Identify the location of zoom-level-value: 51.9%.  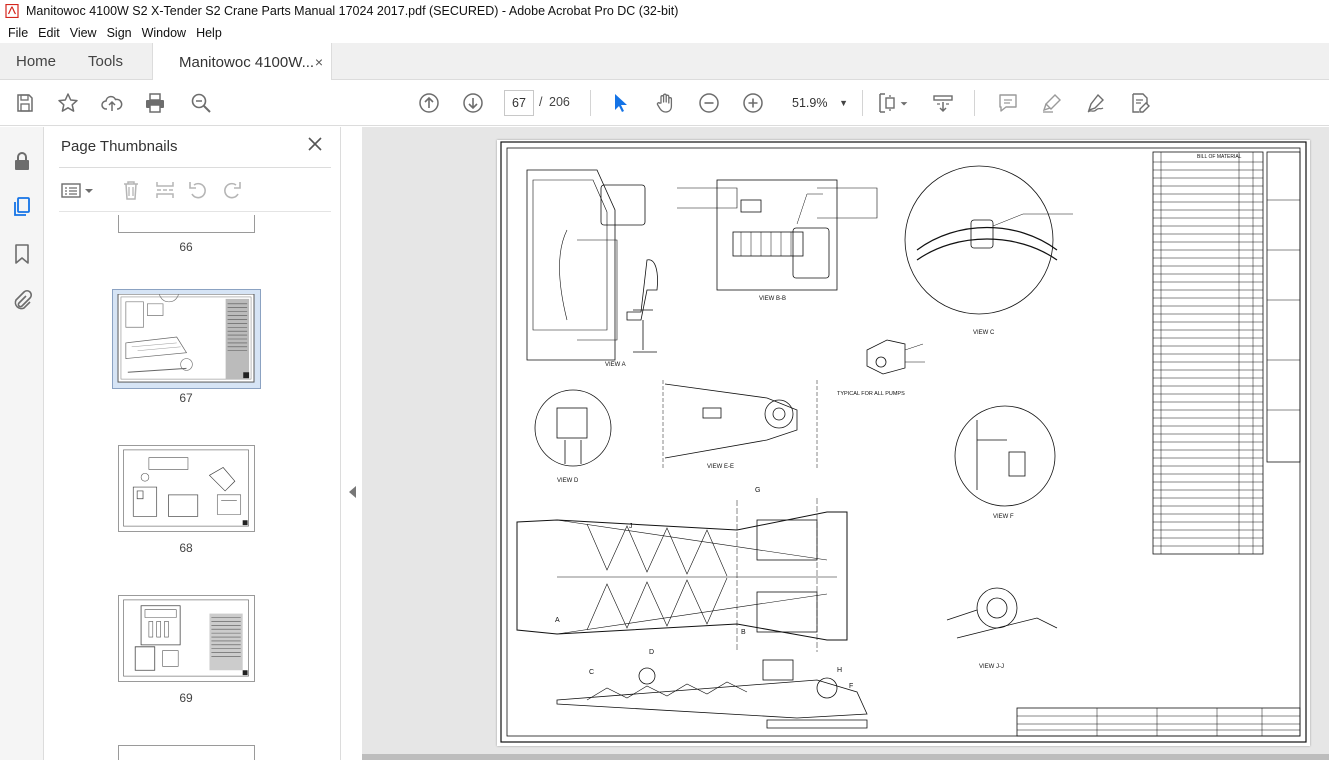
(810, 103).